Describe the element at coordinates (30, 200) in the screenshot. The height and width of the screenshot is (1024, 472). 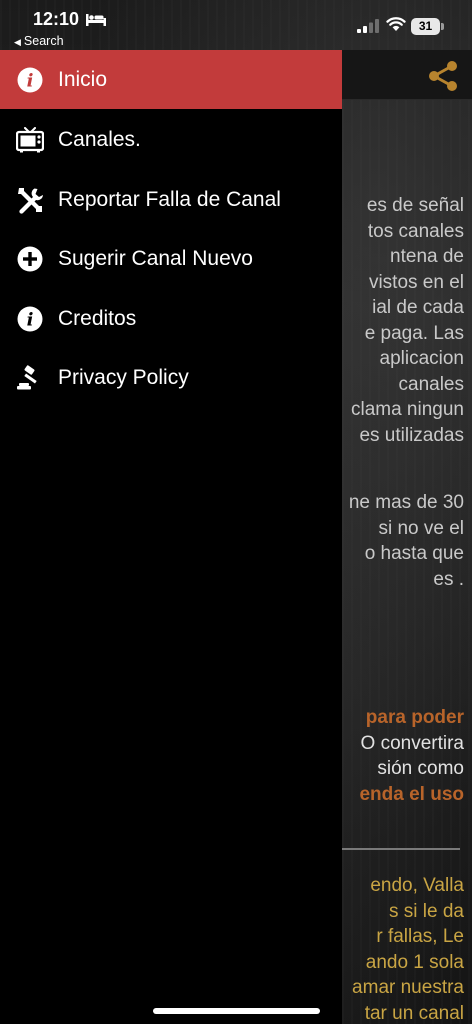
I see `tools-icon` at that location.